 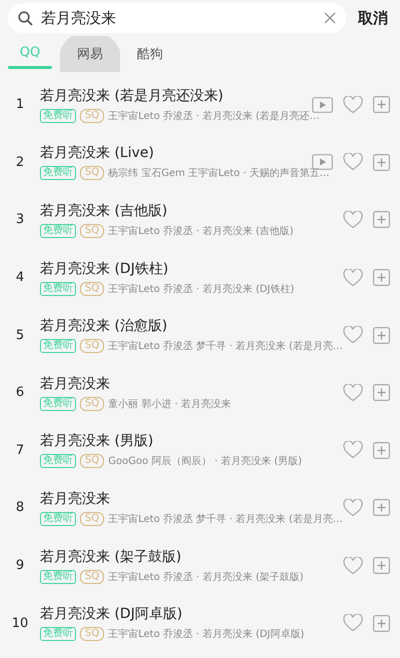 I want to click on song-title: 若月亮没来 (Live), so click(x=176, y=153).